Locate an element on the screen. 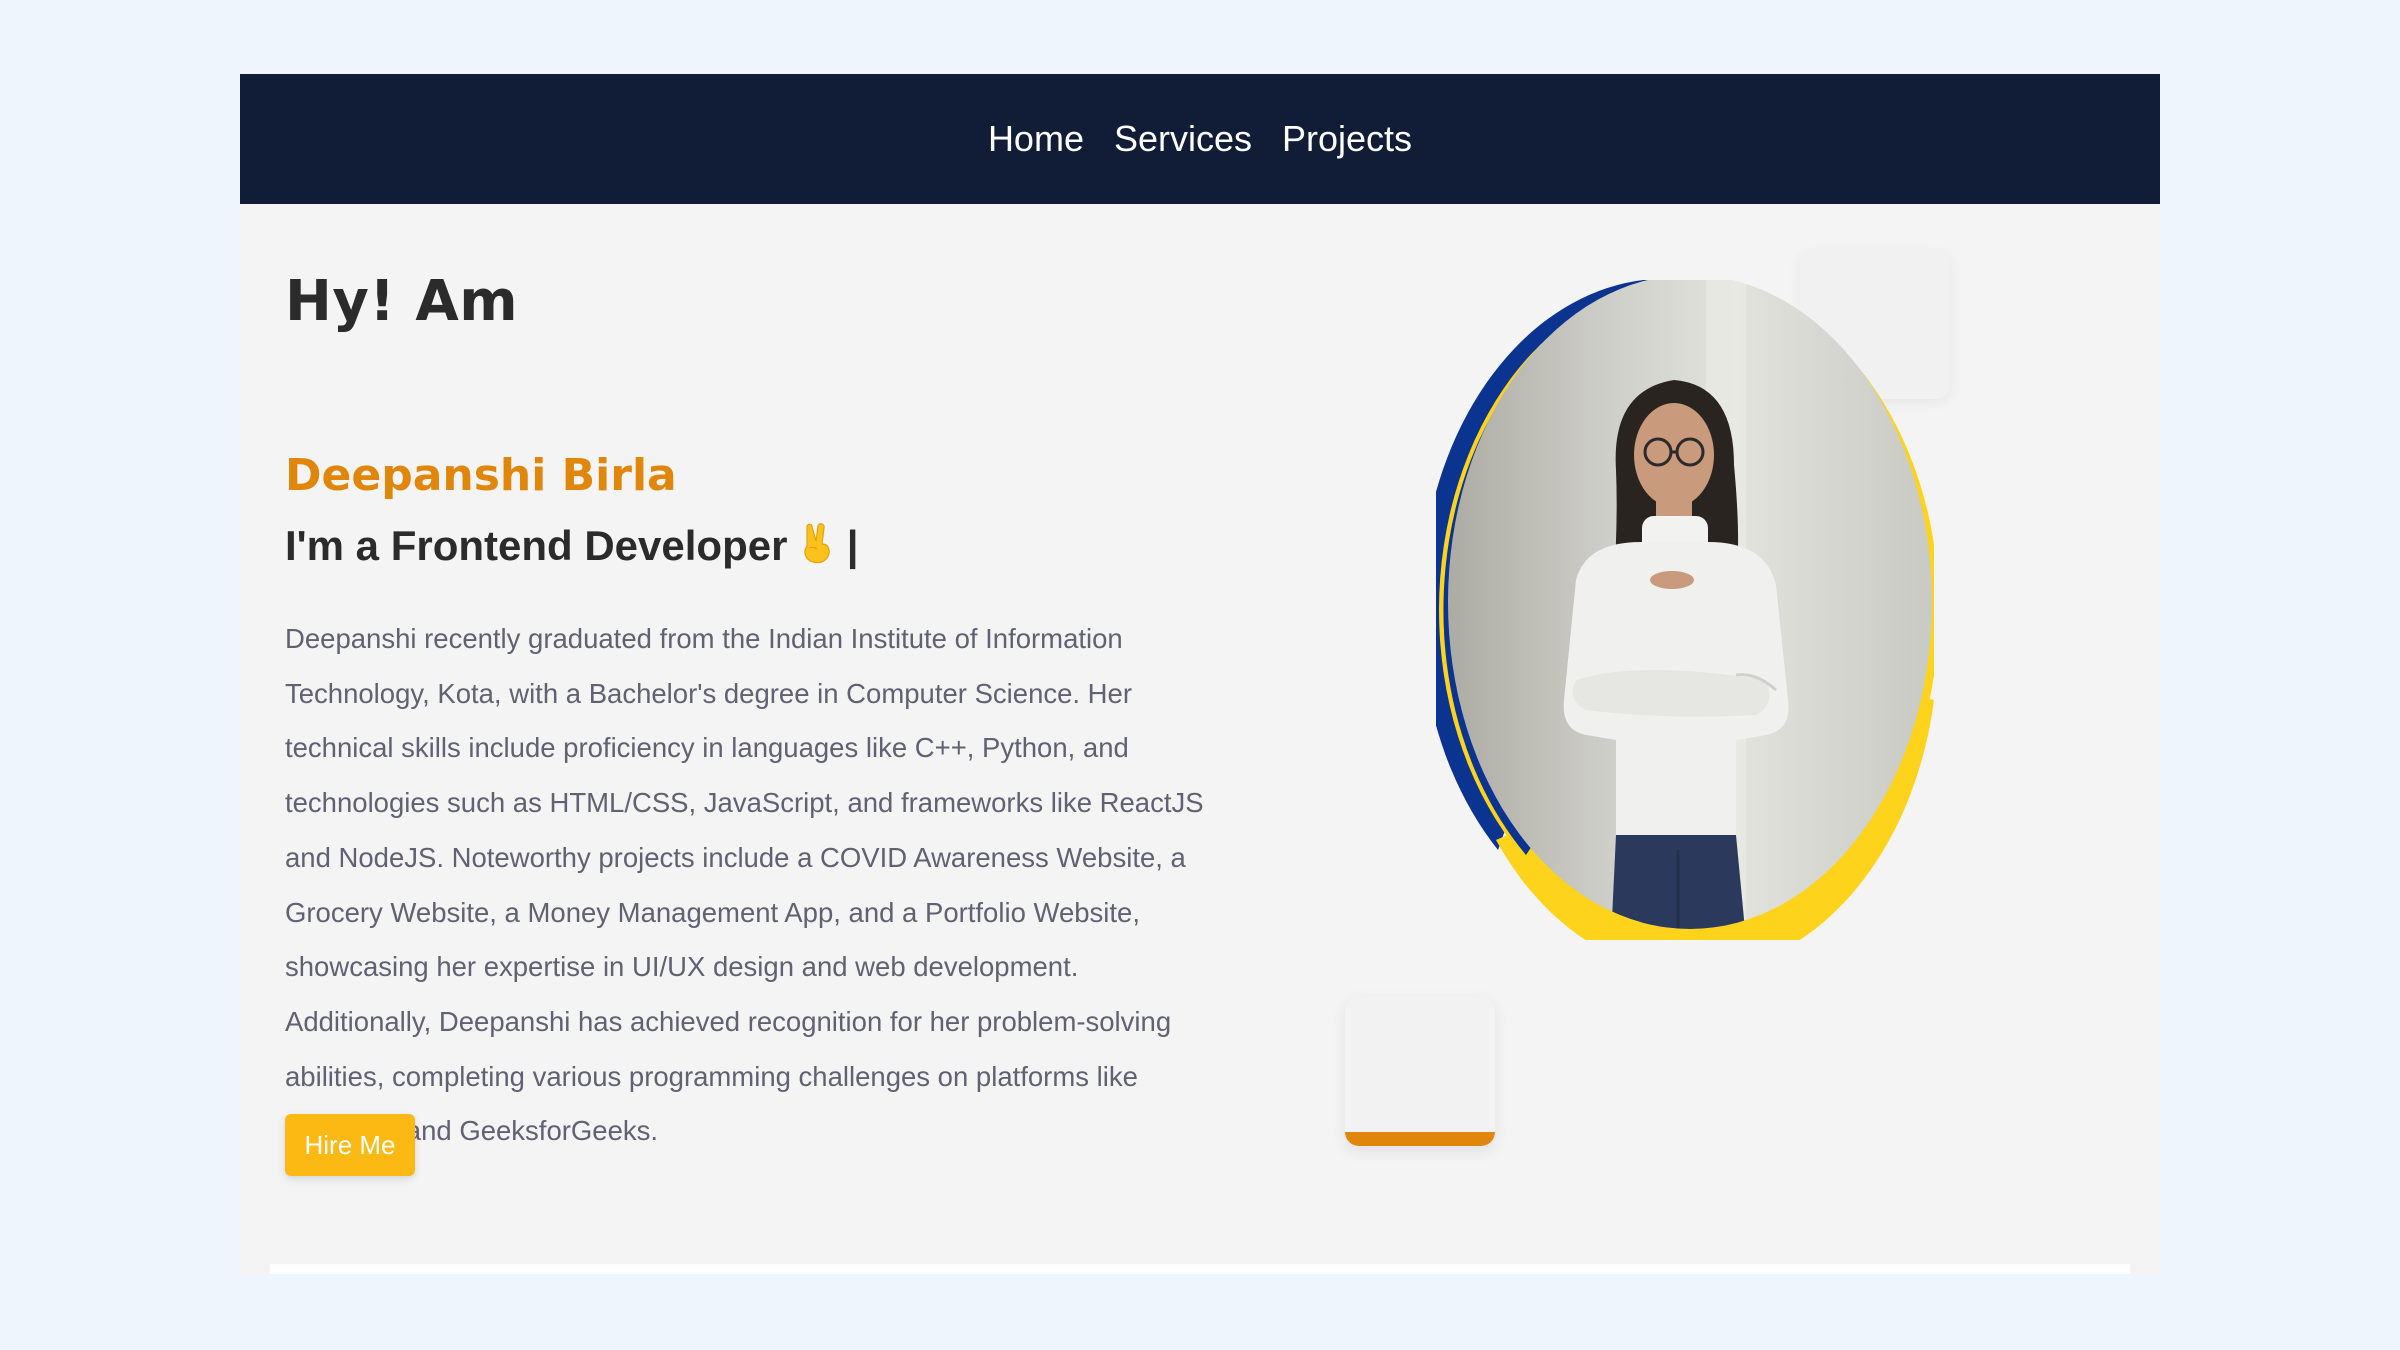 This screenshot has height=1350, width=2400. hero-name: Deepanshi Birla is located at coordinates (481, 475).